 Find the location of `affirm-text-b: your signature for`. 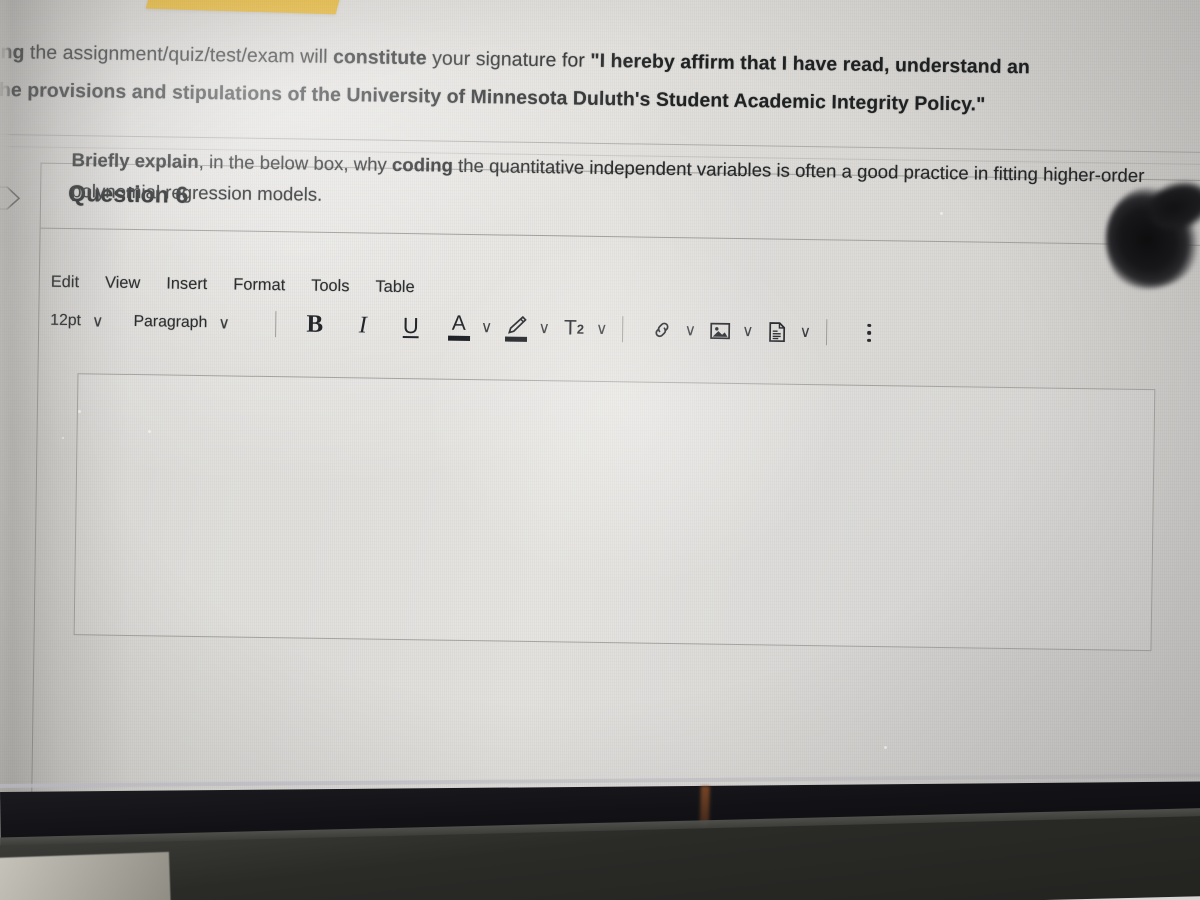

affirm-text-b: your signature for is located at coordinates (508, 59).